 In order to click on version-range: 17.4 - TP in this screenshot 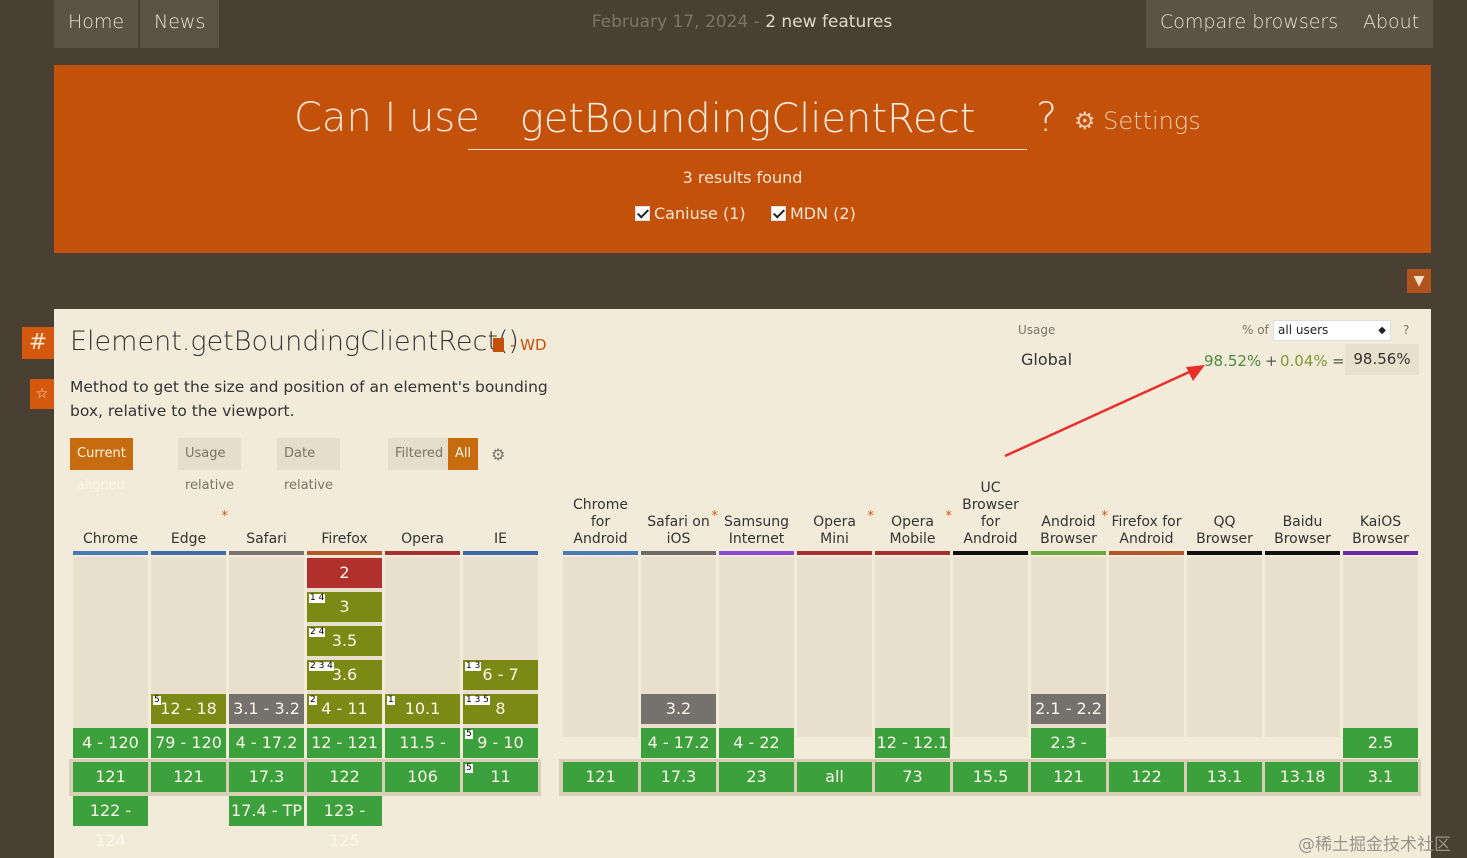, I will do `click(266, 810)`.